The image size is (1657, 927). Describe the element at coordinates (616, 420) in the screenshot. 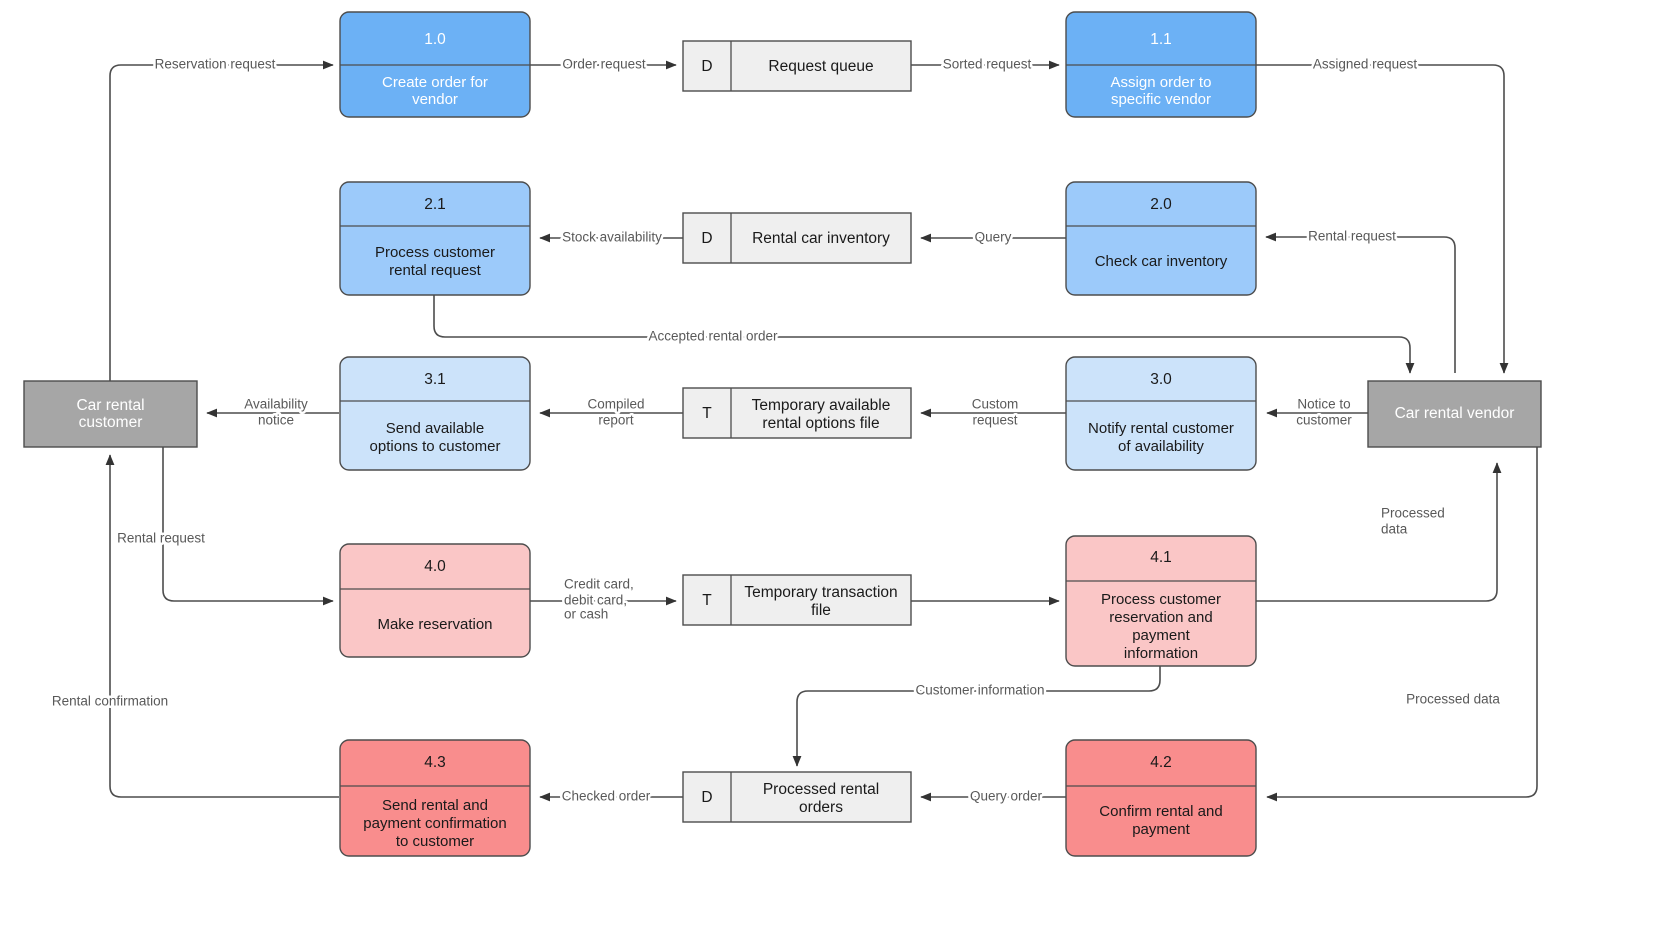

I see `flow-label-compiled-report-2: report` at that location.